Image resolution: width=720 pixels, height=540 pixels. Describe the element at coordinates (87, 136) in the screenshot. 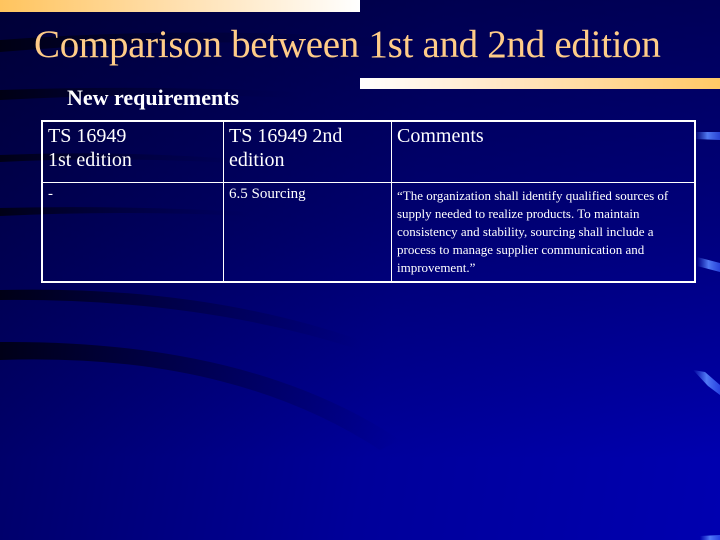

I see `header-first-edition-line1: TS 16949` at that location.